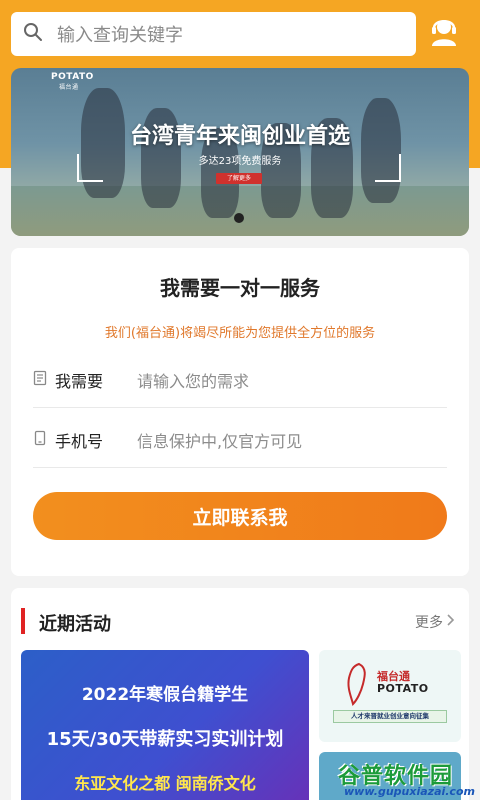 The image size is (480, 800). What do you see at coordinates (120, 35) in the screenshot?
I see `search-placeholder: 输入查询关键字` at bounding box center [120, 35].